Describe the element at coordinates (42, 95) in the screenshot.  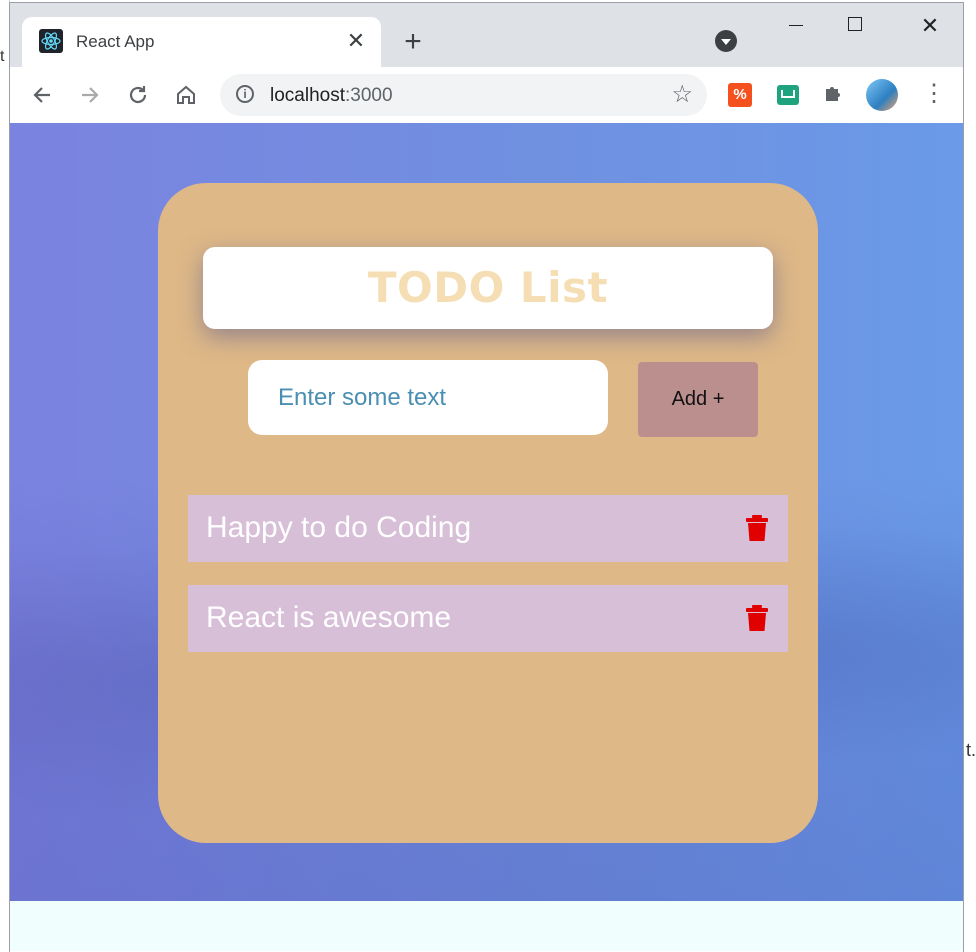
I see `back-arrow-icon` at that location.